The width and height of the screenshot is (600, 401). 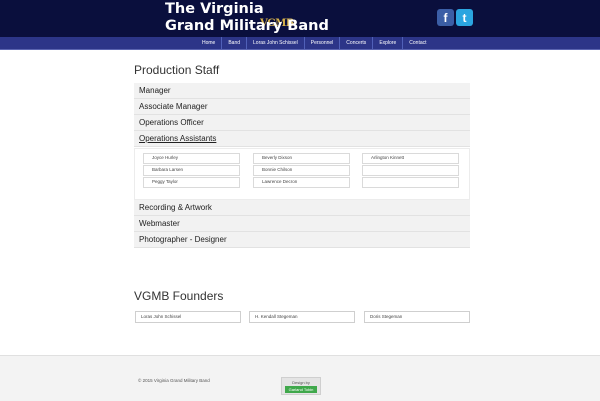 What do you see at coordinates (159, 223) in the screenshot?
I see `accordion-label: Webmaster` at bounding box center [159, 223].